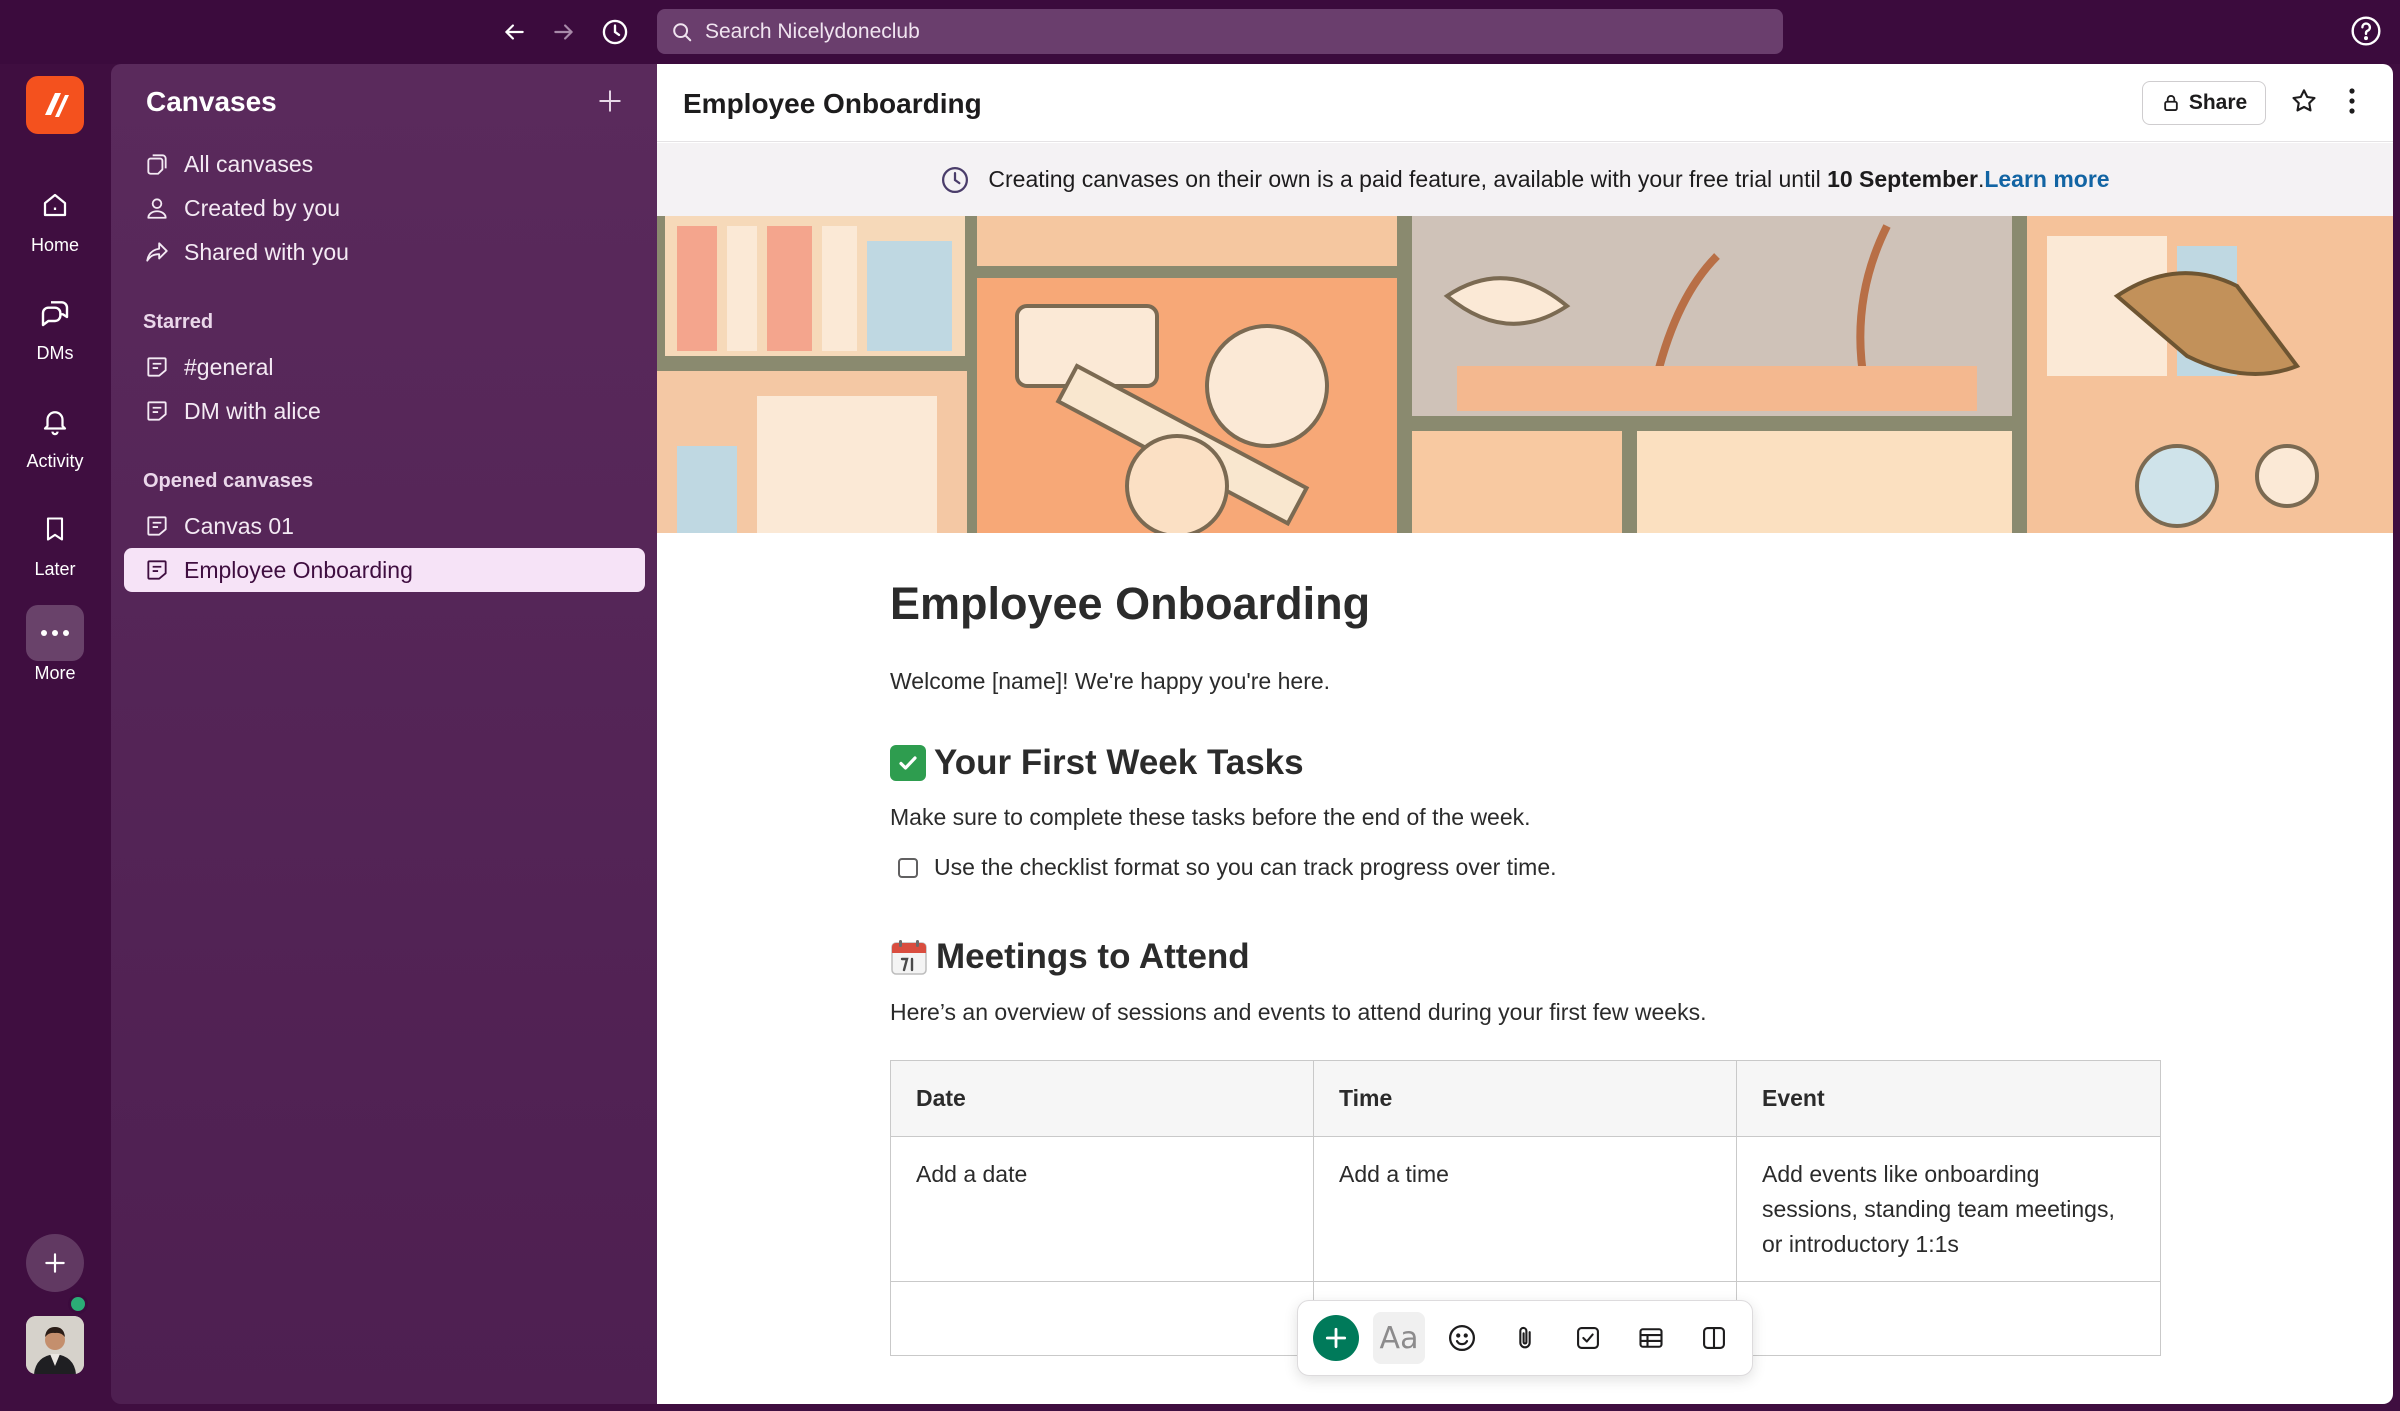 Image resolution: width=2400 pixels, height=1411 pixels. I want to click on dms-icon, so click(55, 314).